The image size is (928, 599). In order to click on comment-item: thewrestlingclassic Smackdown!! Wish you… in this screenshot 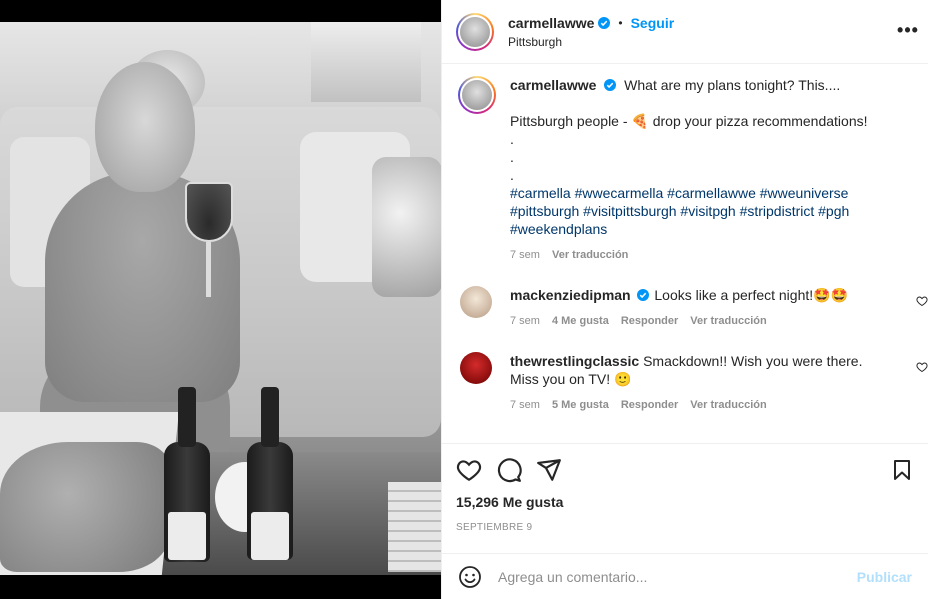, I will do `click(693, 383)`.